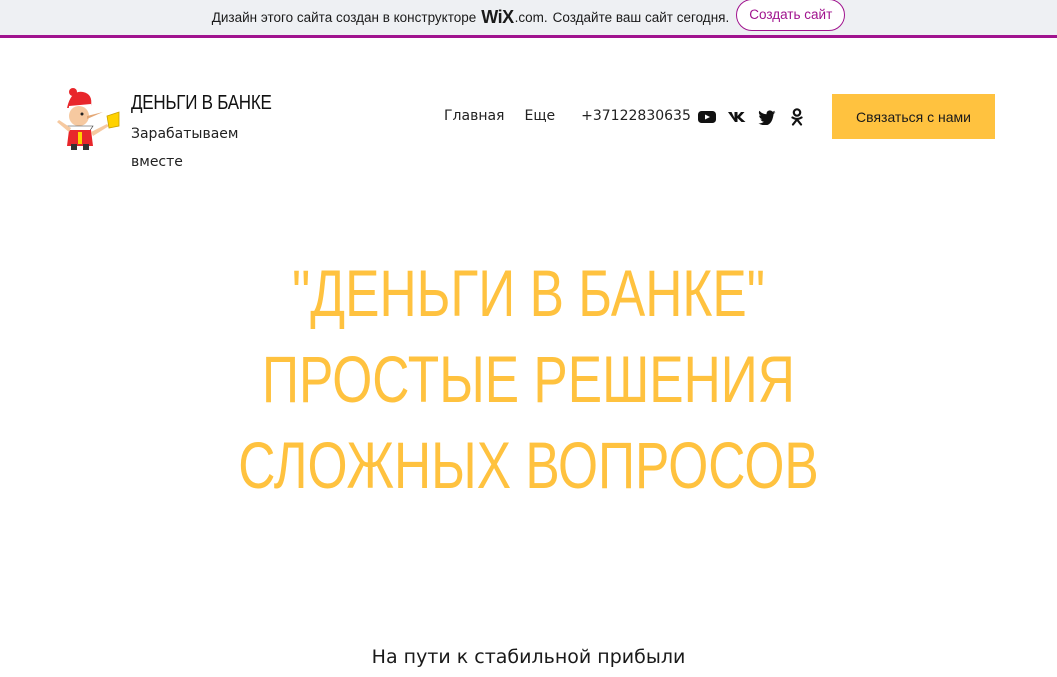  Describe the element at coordinates (531, 17) in the screenshot. I see `wix-logo-suffix: .com.` at that location.